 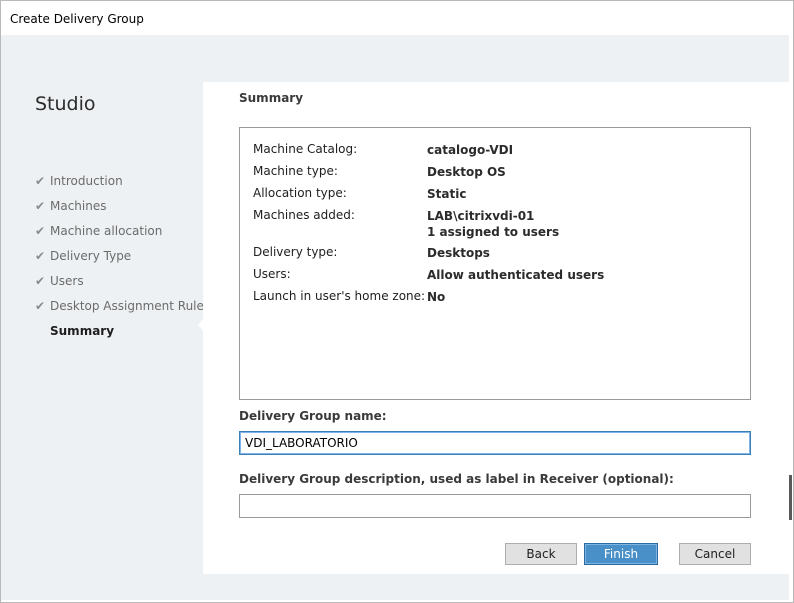 What do you see at coordinates (305, 149) in the screenshot?
I see `summary-label: Machine Catalog:` at bounding box center [305, 149].